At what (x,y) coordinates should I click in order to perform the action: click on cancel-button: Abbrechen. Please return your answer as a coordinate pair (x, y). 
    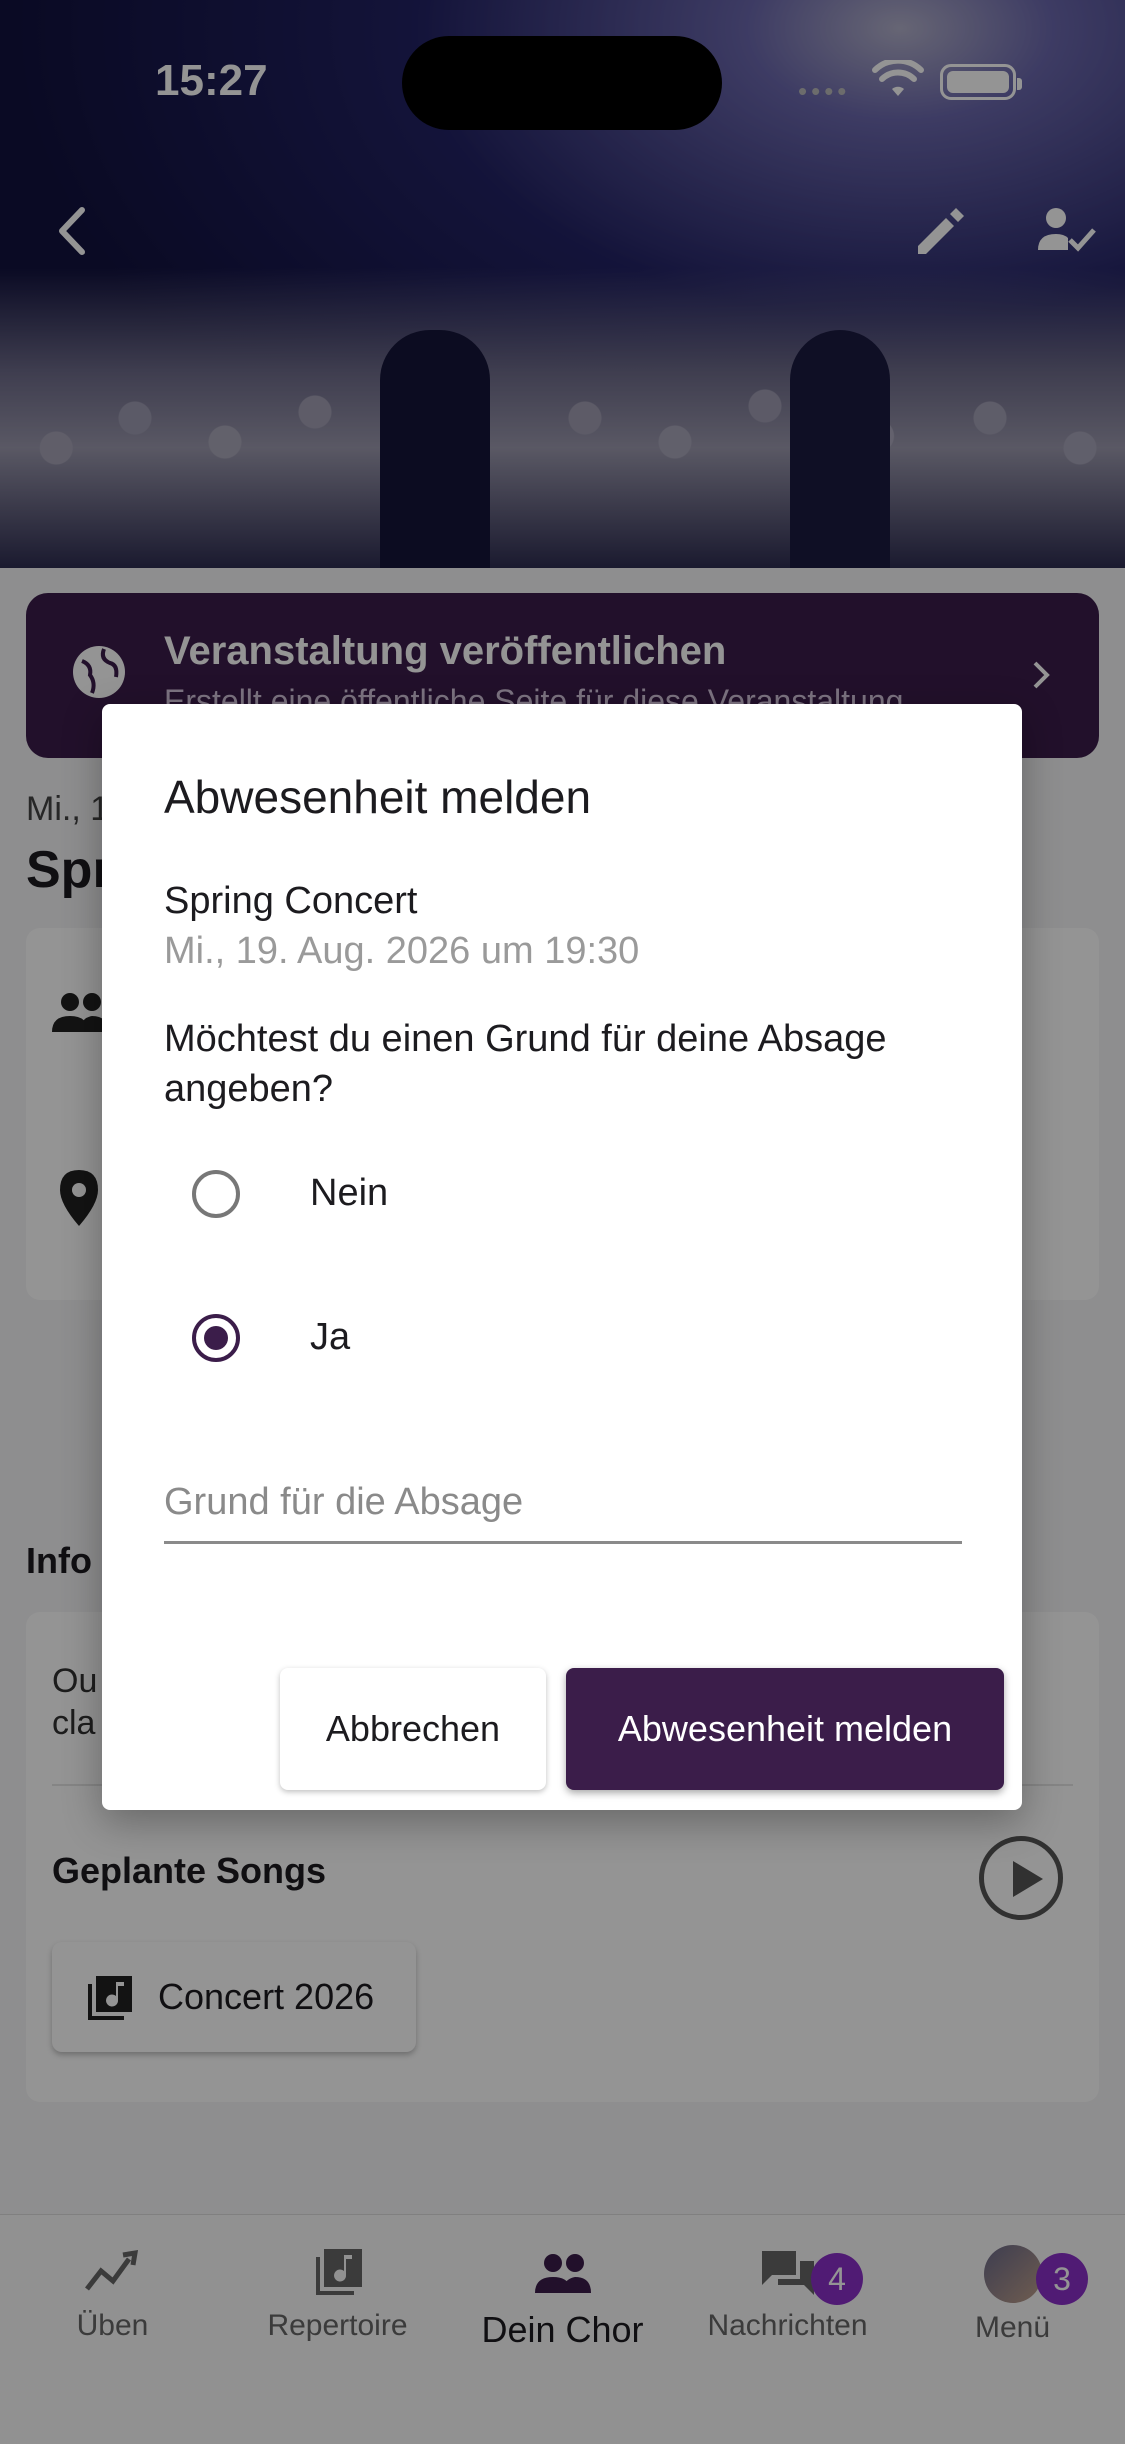
    Looking at the image, I should click on (413, 1729).